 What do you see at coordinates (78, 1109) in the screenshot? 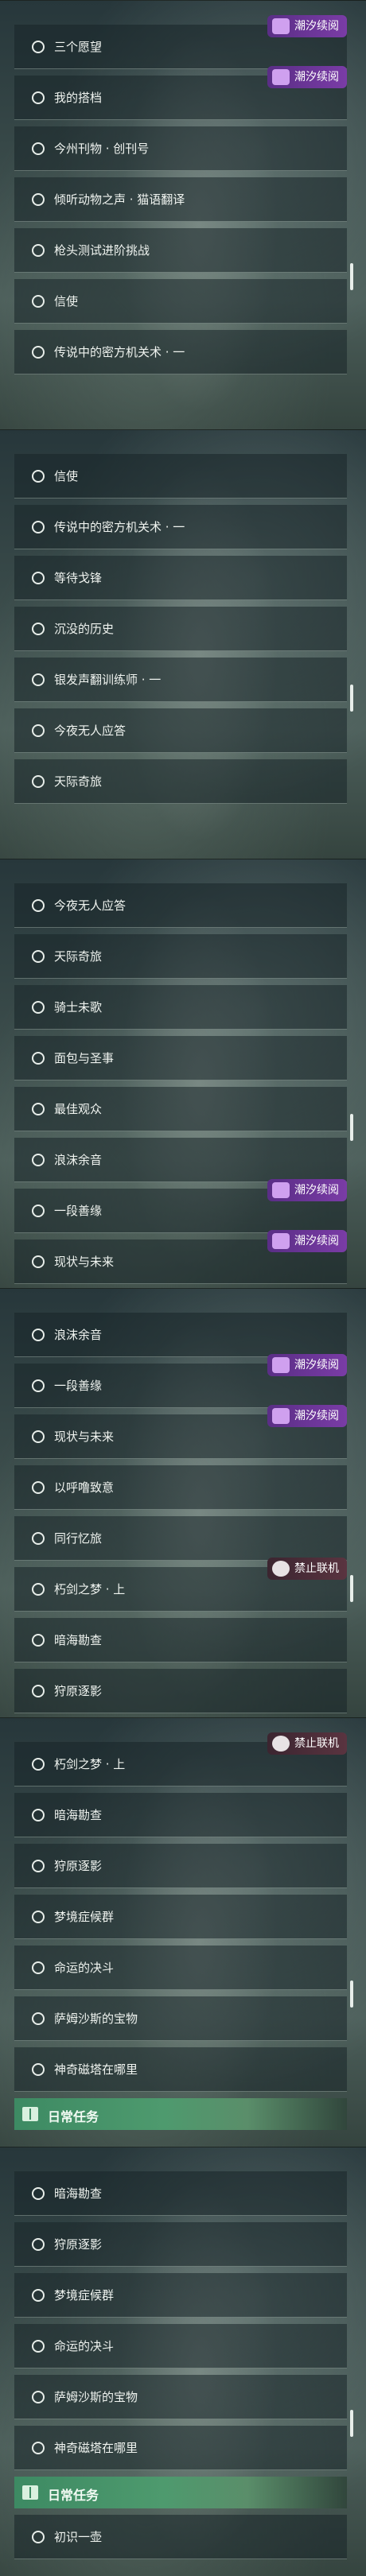
I see `quest-label: 最佳观众` at bounding box center [78, 1109].